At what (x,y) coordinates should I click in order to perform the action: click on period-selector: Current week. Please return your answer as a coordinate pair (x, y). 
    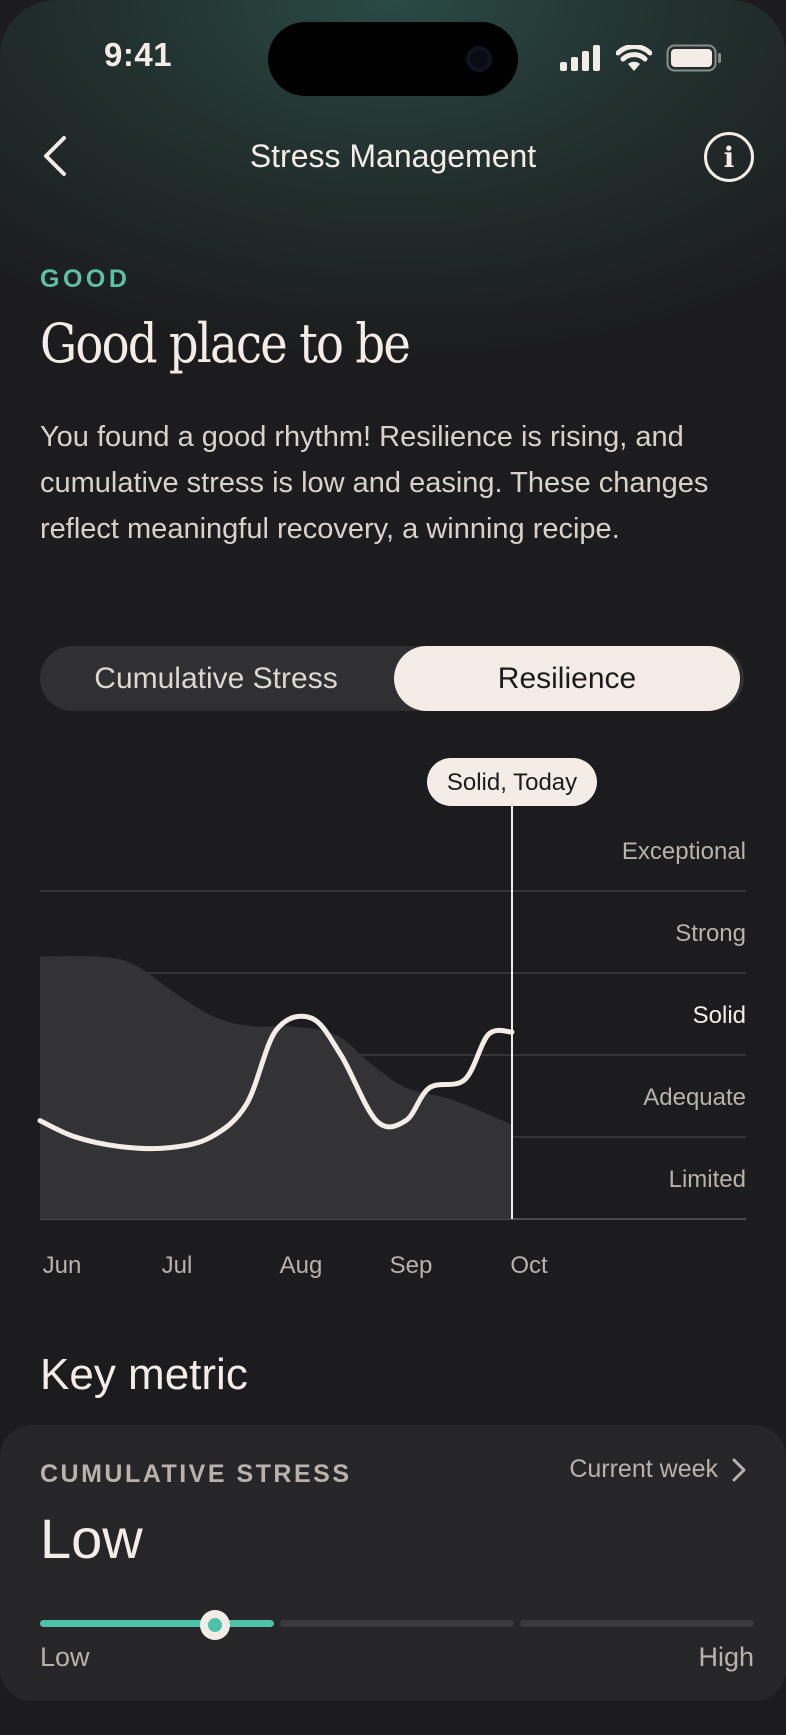
    Looking at the image, I should click on (657, 1469).